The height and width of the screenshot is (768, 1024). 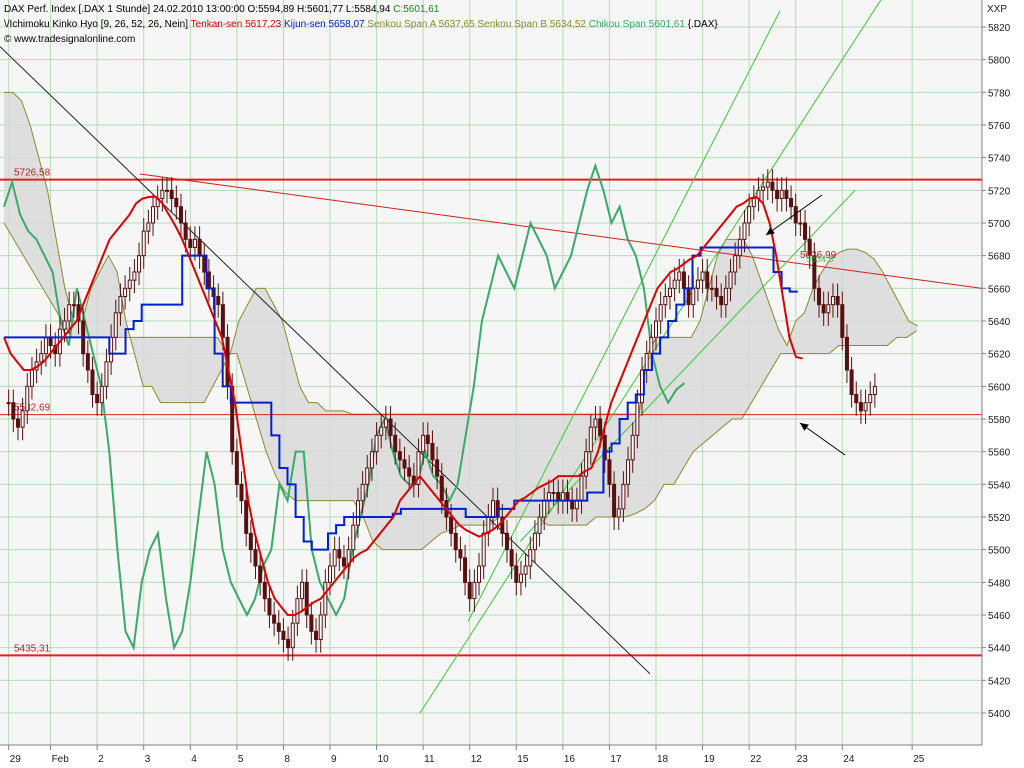 I want to click on x-tick-label: 5, so click(x=241, y=759).